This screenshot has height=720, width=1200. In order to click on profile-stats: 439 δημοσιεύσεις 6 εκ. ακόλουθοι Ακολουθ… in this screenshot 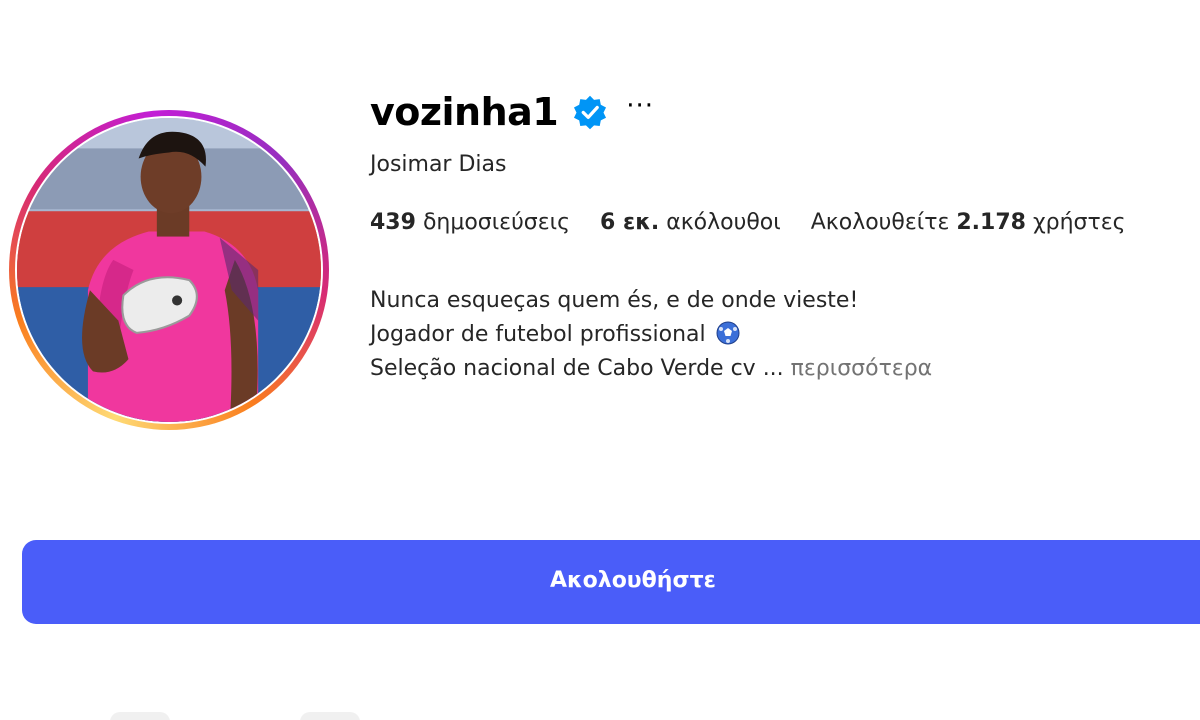, I will do `click(763, 222)`.